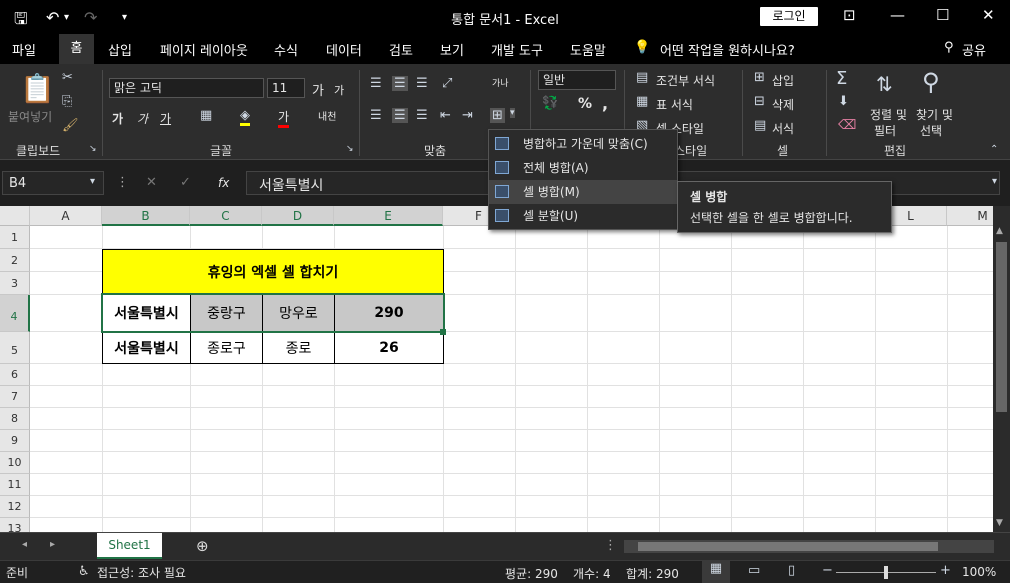 This screenshot has height=583, width=1010. What do you see at coordinates (970, 216) in the screenshot?
I see `column-header-m: M` at bounding box center [970, 216].